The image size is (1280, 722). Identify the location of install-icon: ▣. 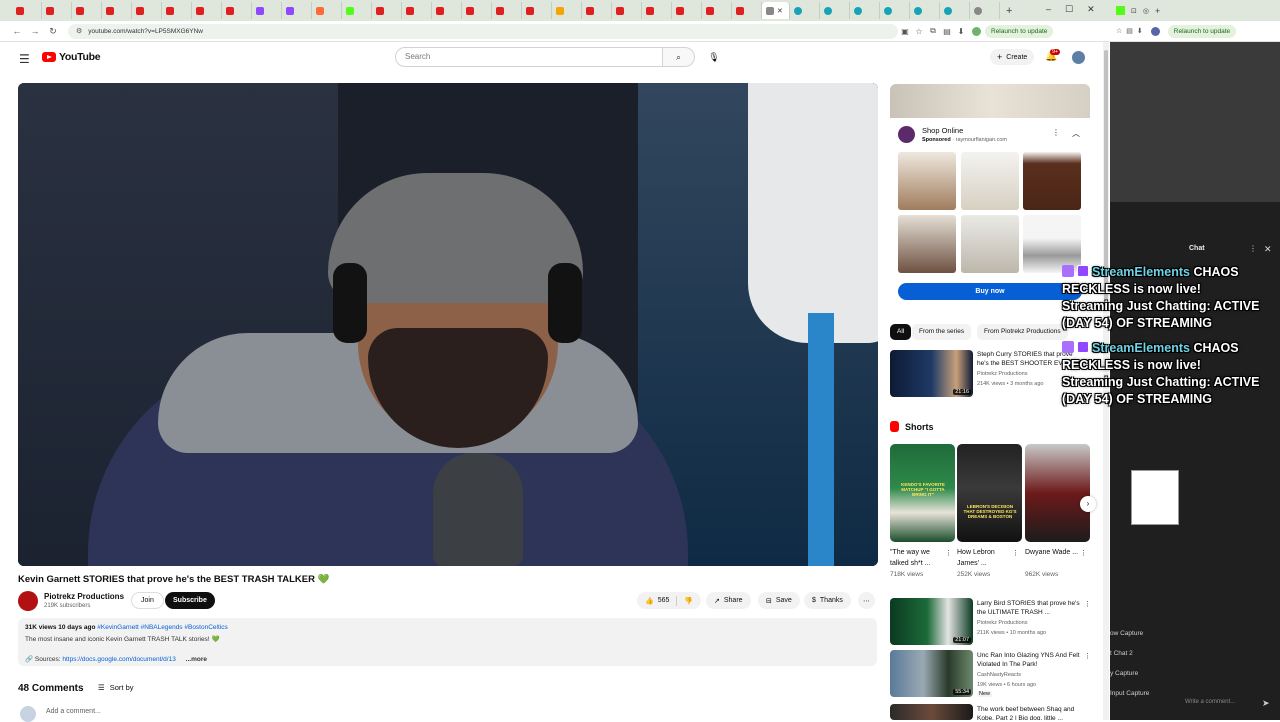
(905, 31).